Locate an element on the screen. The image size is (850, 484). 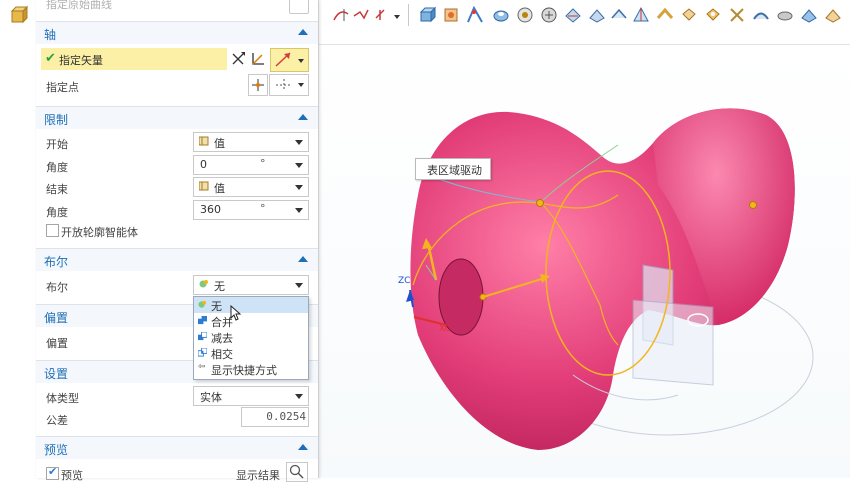
boolean-section-header: 布尔 is located at coordinates (177, 259).